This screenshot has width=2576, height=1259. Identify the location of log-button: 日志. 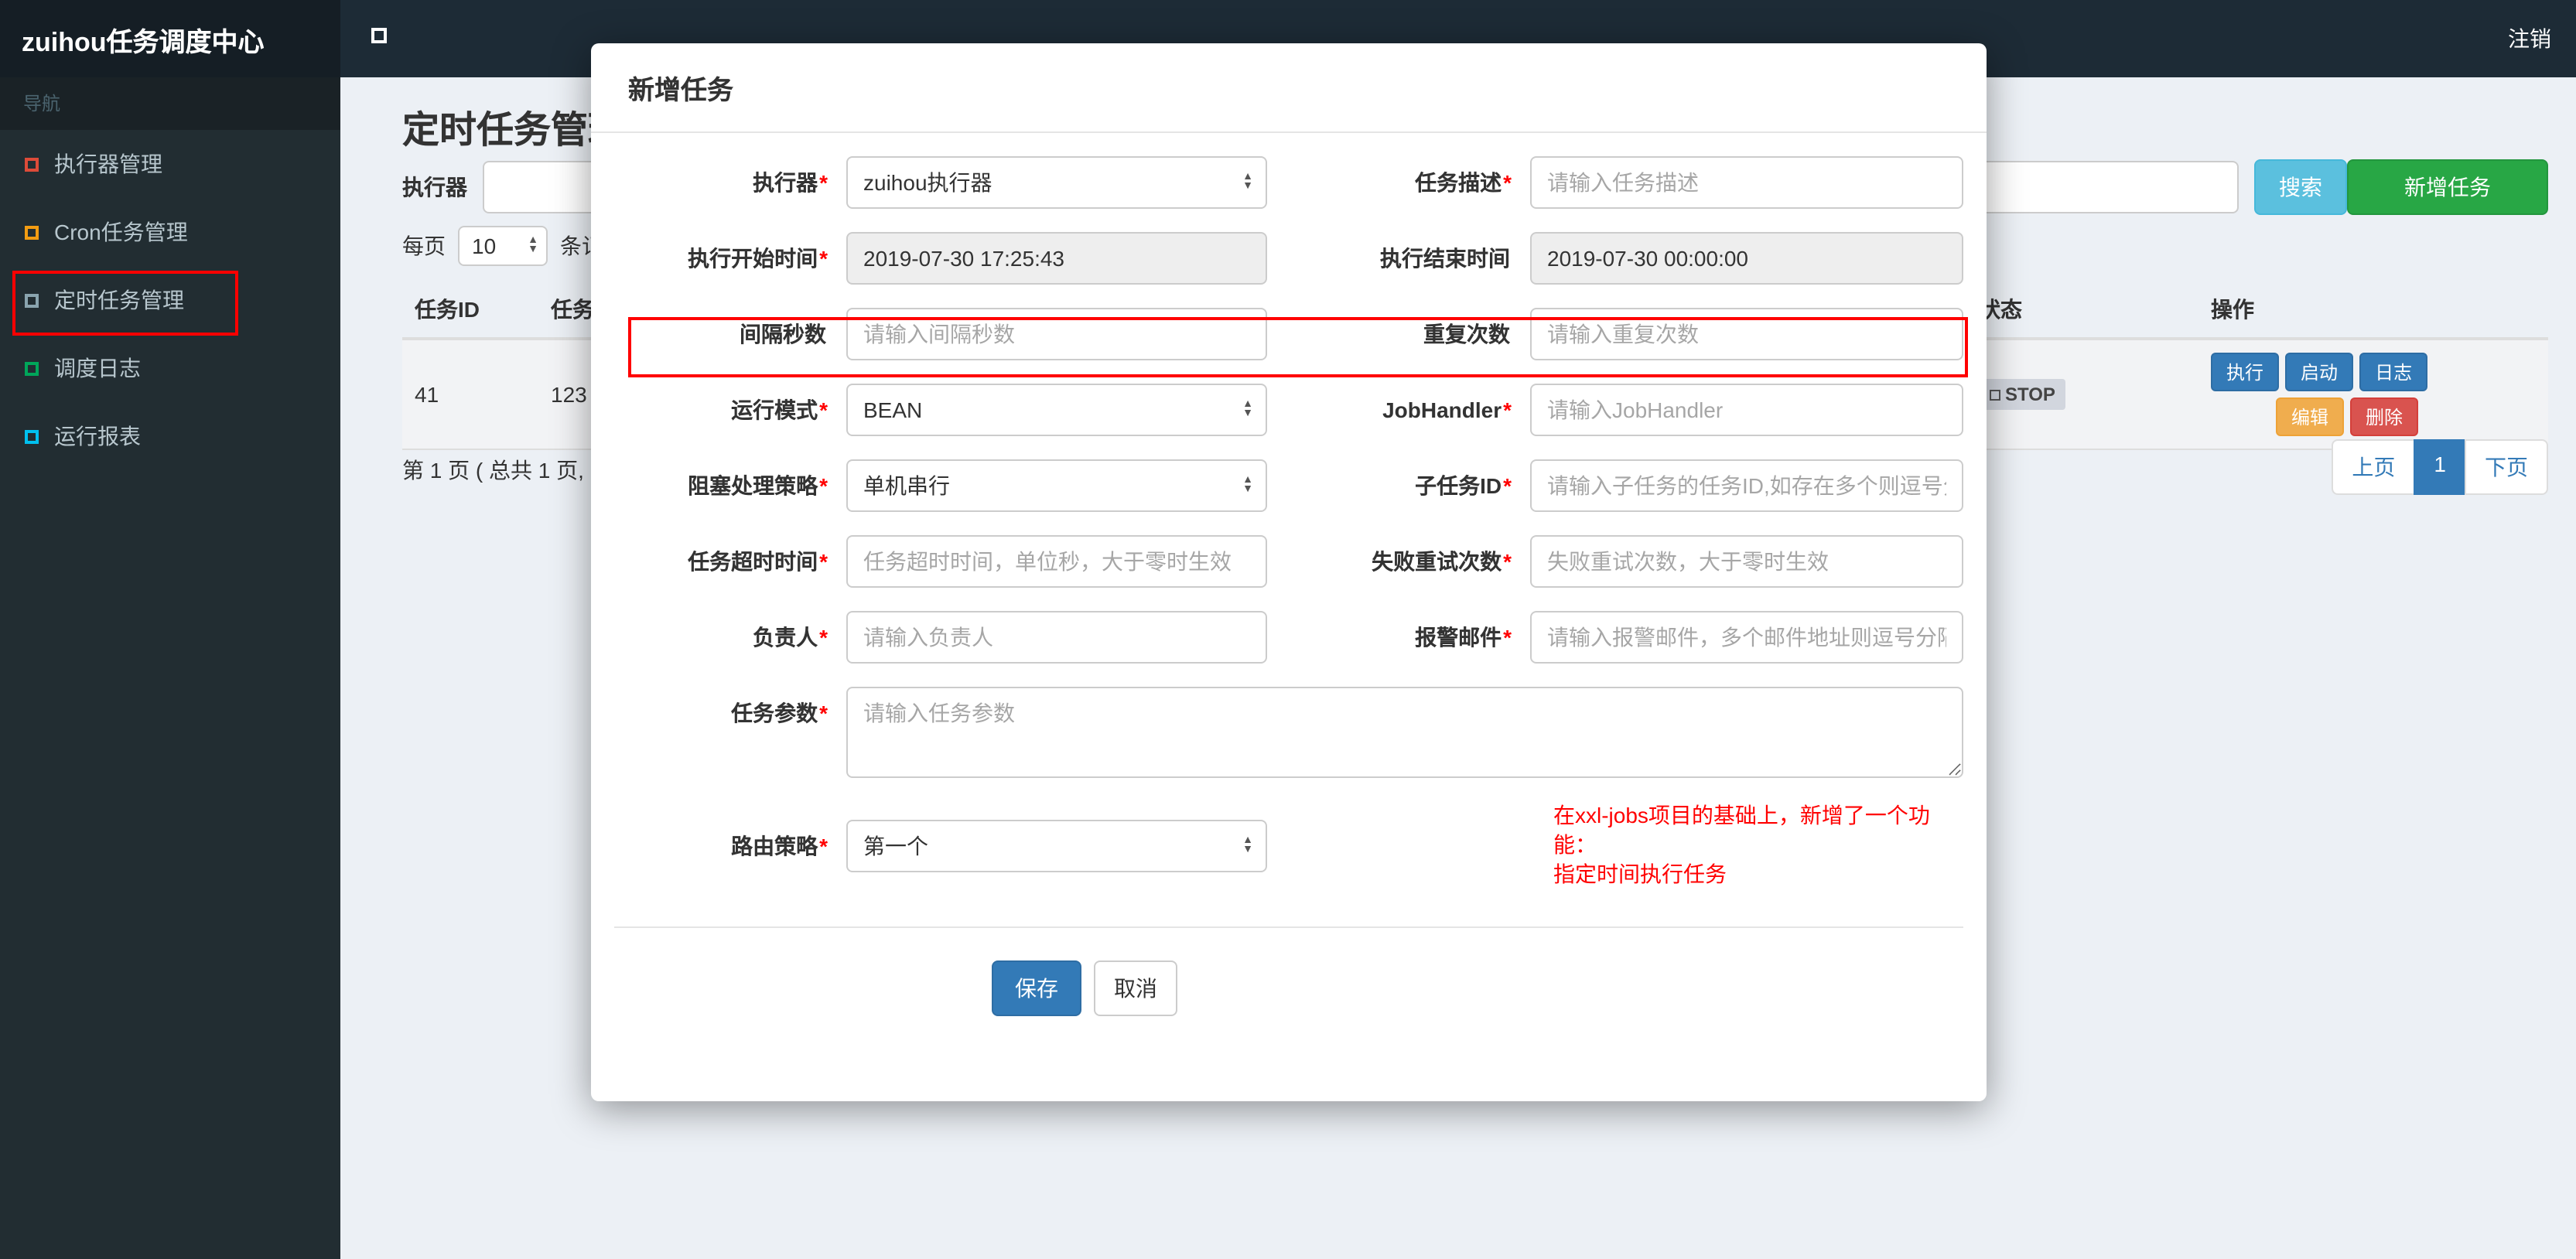
(2393, 372).